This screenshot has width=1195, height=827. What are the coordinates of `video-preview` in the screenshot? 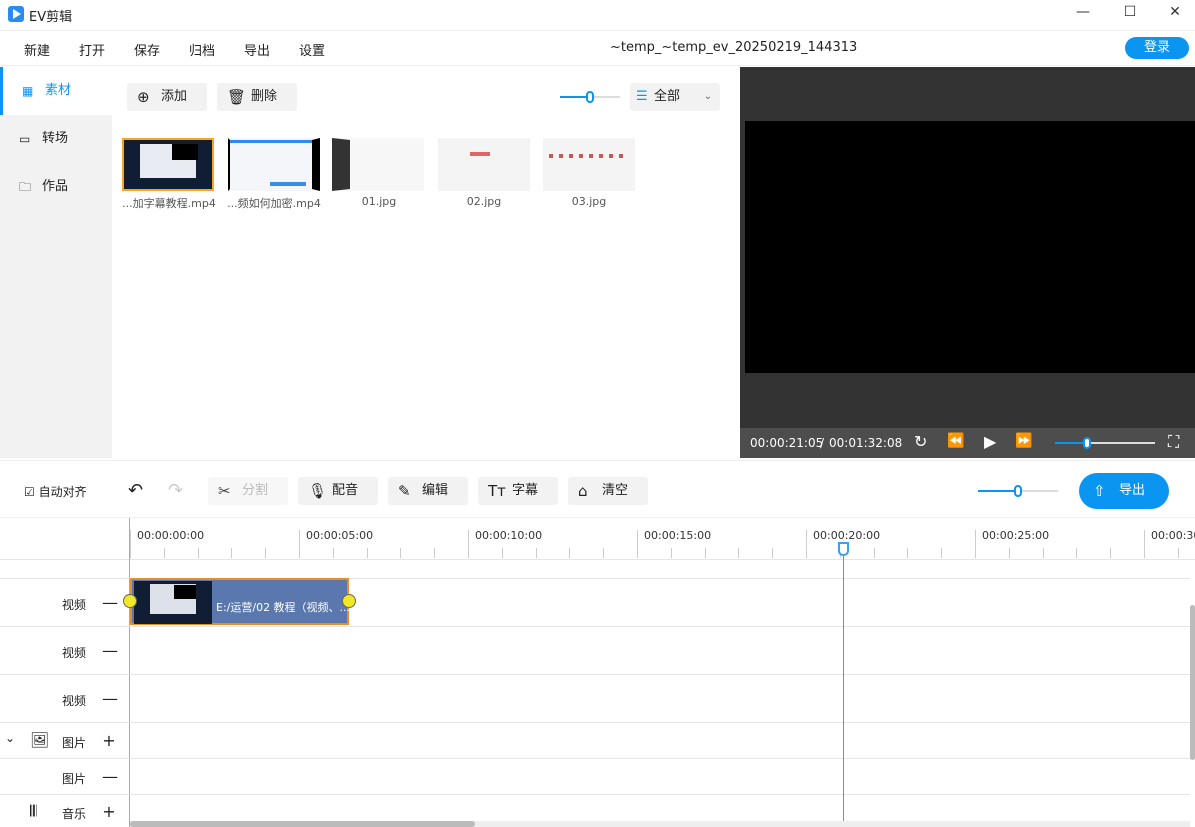 It's located at (970, 247).